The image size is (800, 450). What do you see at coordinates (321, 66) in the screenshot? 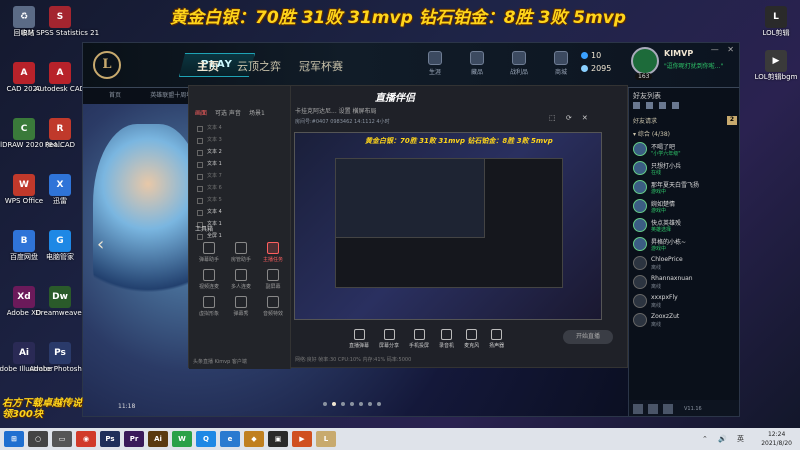
I see `tab-clash: 冠军杯赛` at bounding box center [321, 66].